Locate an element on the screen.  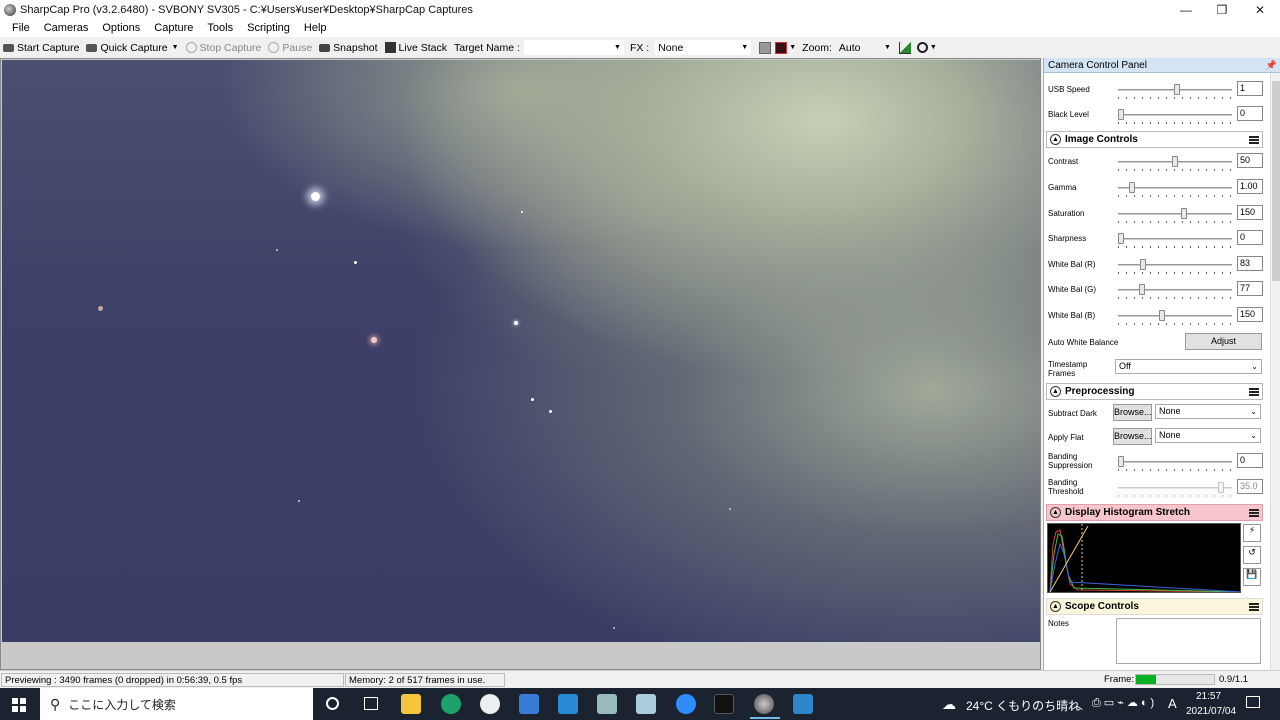
save-icon: 💾 is located at coordinates (1252, 577).